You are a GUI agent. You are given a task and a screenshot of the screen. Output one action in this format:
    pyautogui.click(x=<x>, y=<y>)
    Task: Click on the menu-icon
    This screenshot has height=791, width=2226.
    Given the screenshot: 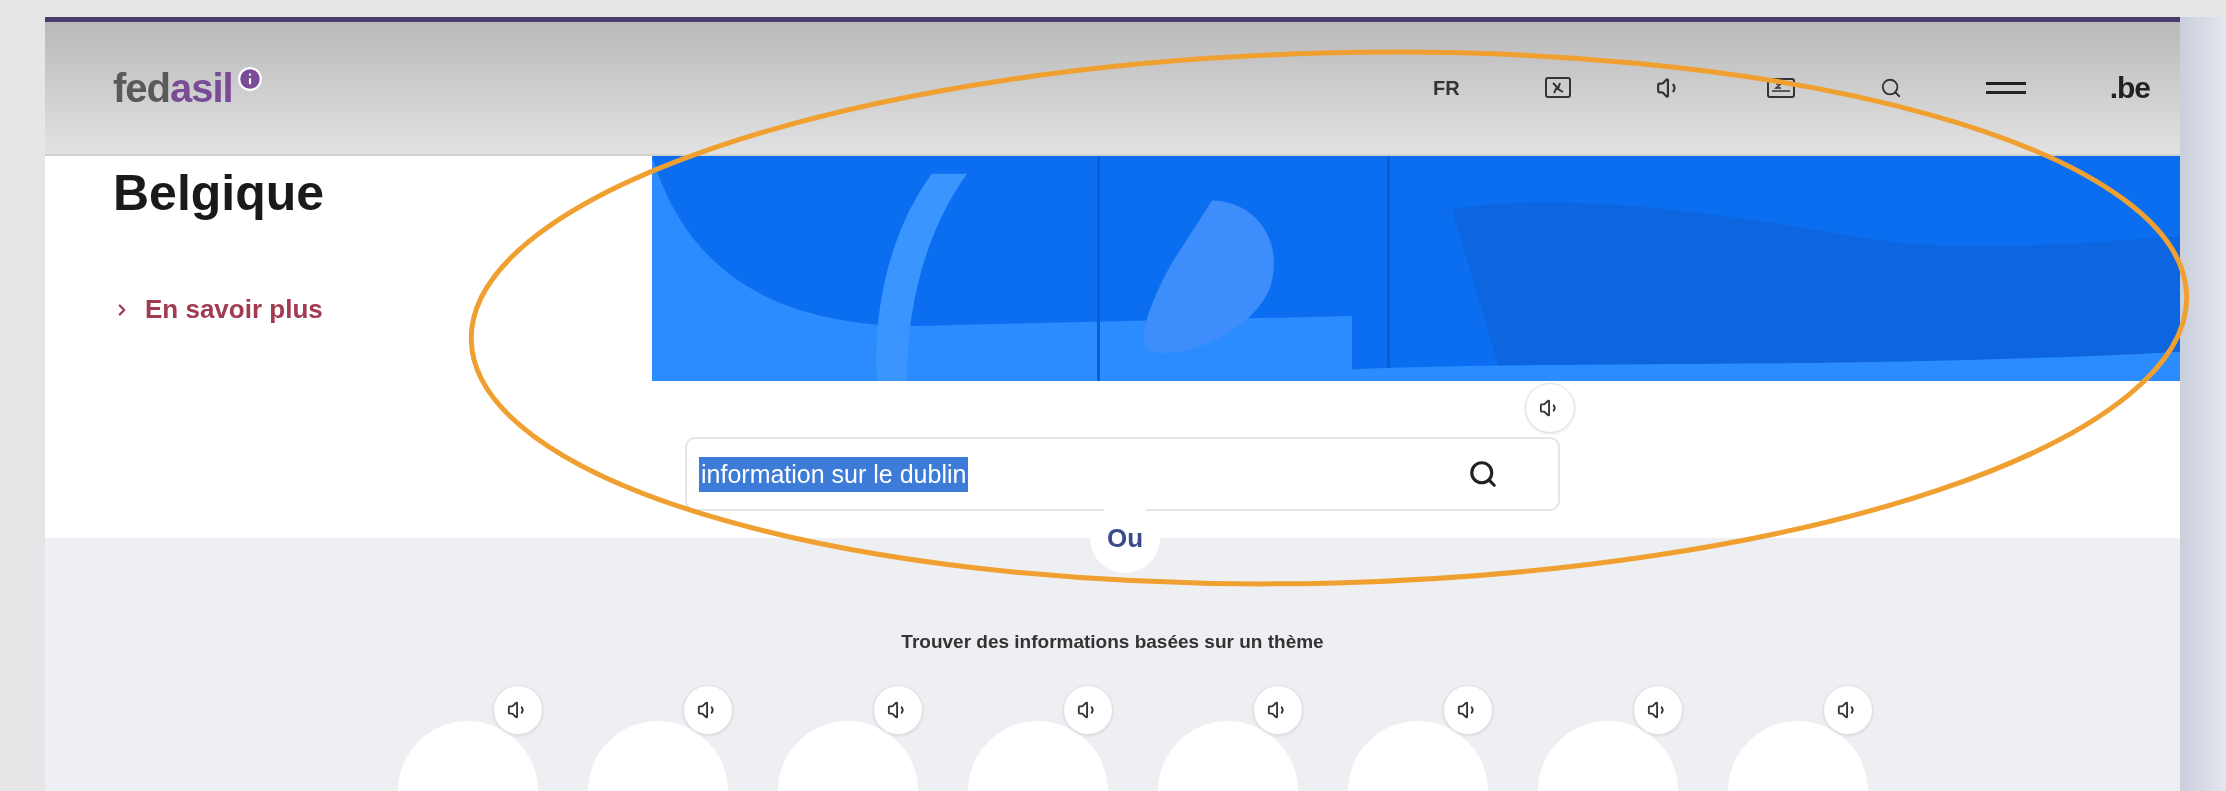 What is the action you would take?
    pyautogui.click(x=2005, y=88)
    